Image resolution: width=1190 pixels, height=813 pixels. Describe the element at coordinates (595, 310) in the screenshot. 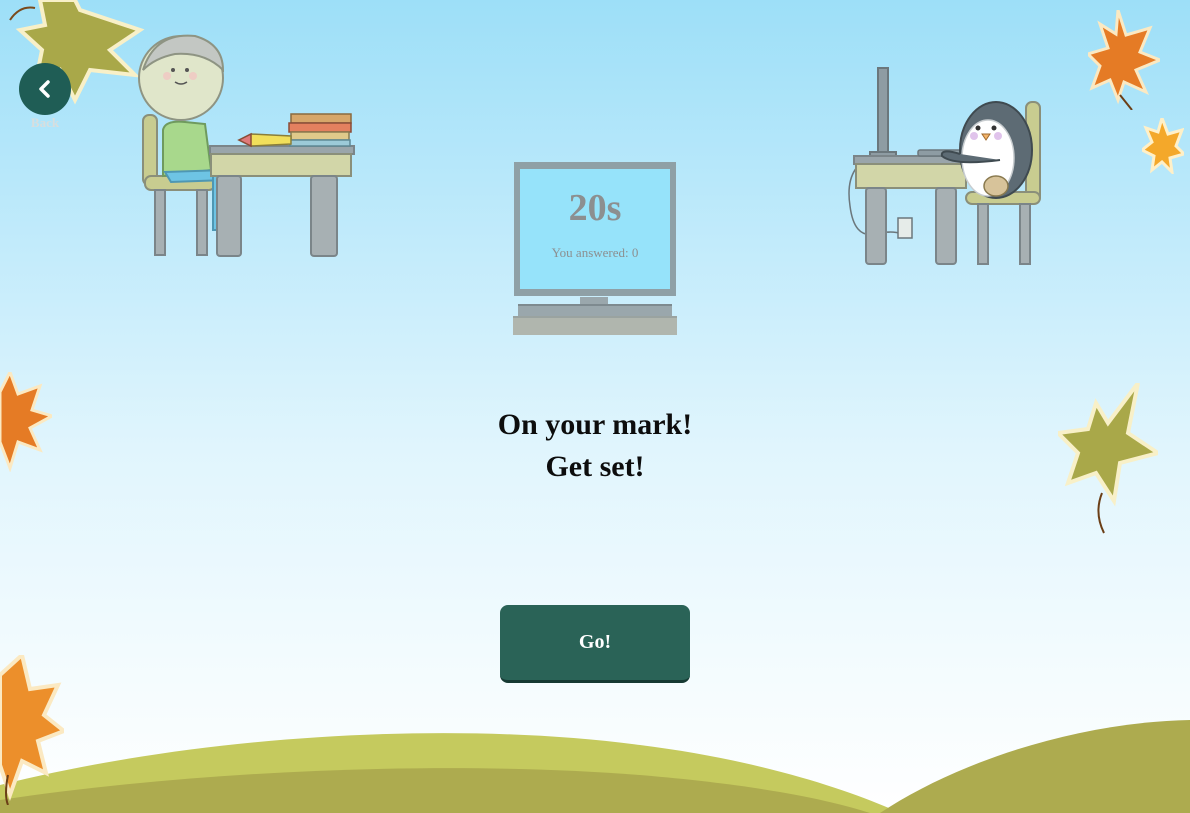

I see `monitor-stand-base` at that location.